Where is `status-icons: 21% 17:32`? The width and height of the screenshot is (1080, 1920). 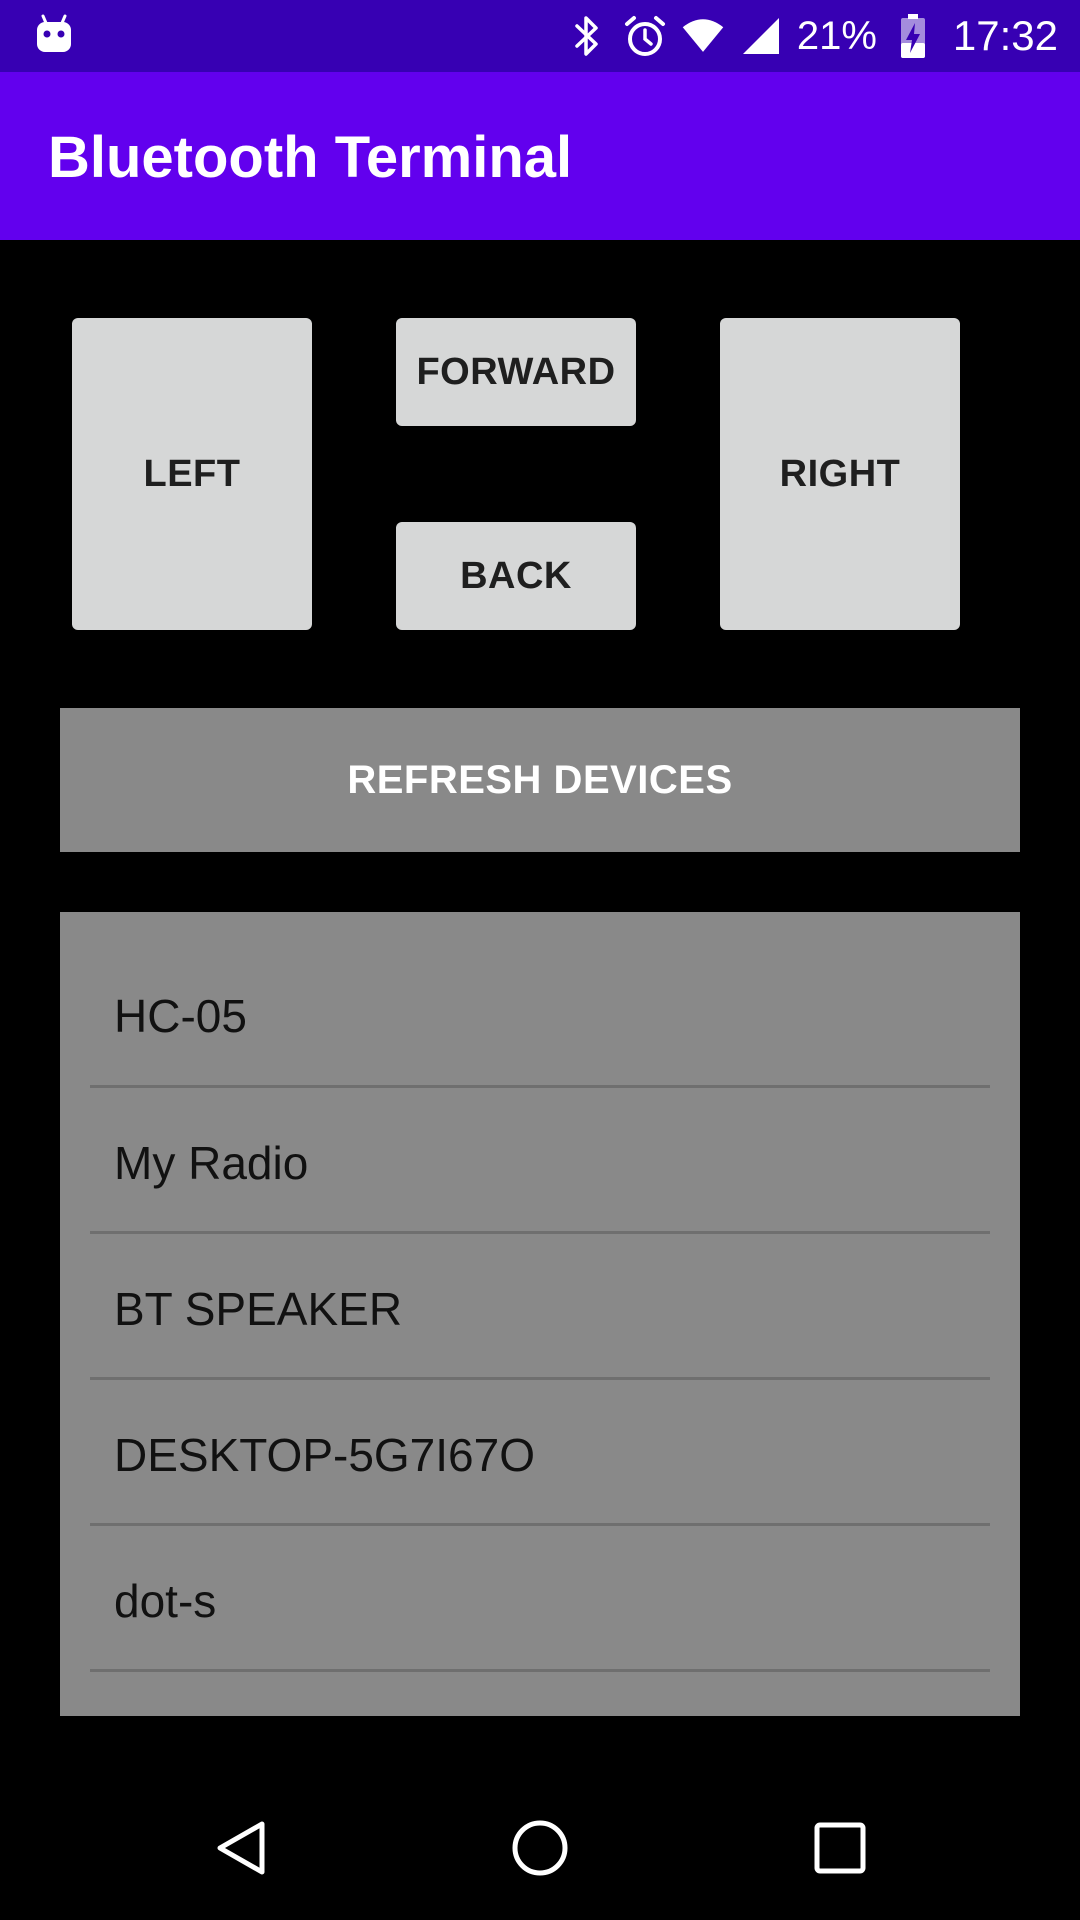
status-icons: 21% 17:32 is located at coordinates (811, 36).